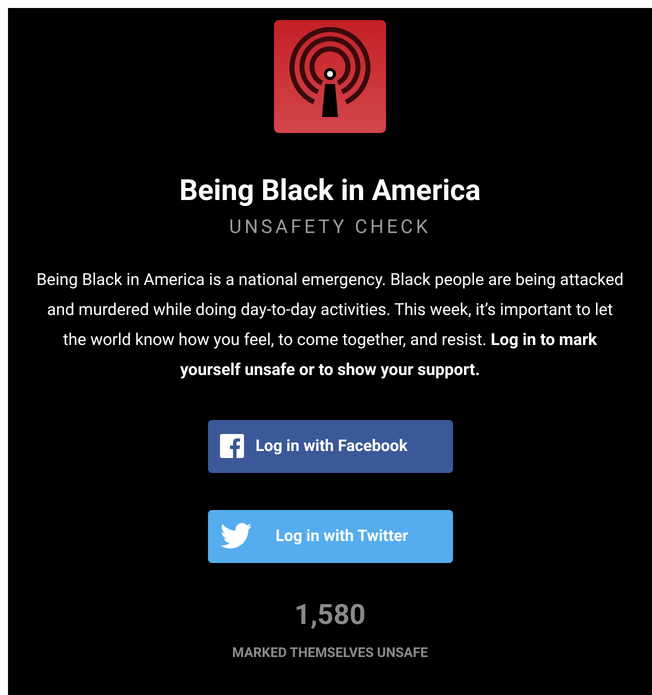 The height and width of the screenshot is (695, 652). Describe the element at coordinates (330, 76) in the screenshot. I see `broadcast-tower-icon` at that location.